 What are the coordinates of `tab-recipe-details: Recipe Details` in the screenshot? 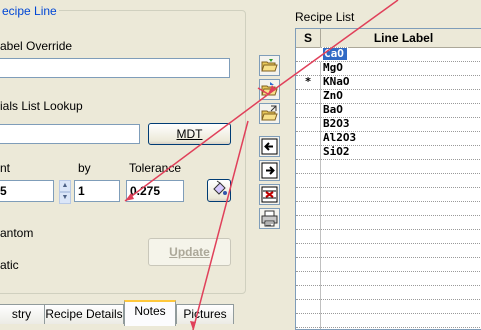 It's located at (84, 314).